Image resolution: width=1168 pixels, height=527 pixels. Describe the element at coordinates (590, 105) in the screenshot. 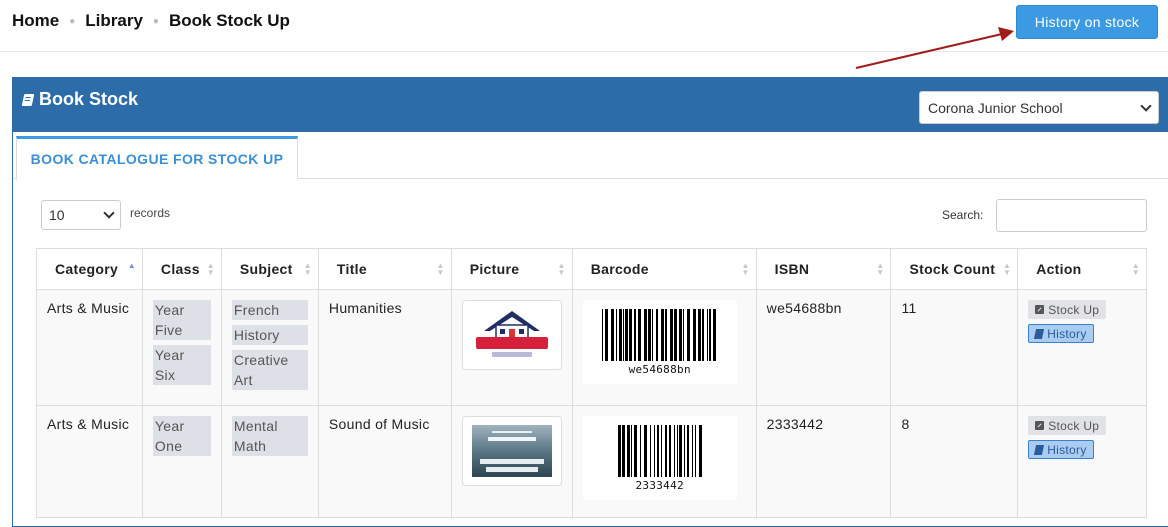

I see `panel-header: Book Stock Corona Junior School` at that location.